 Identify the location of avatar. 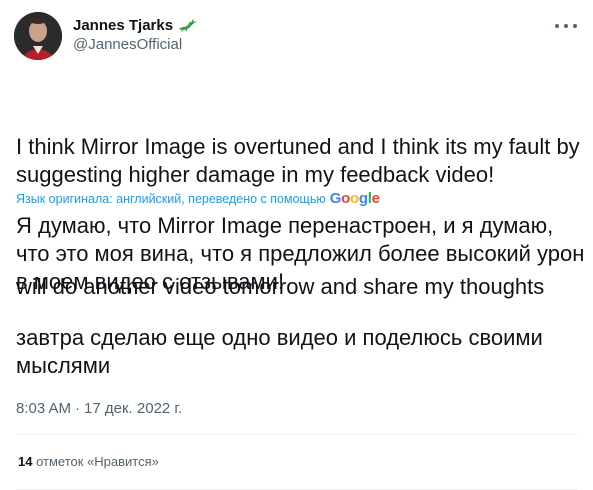
(38, 36).